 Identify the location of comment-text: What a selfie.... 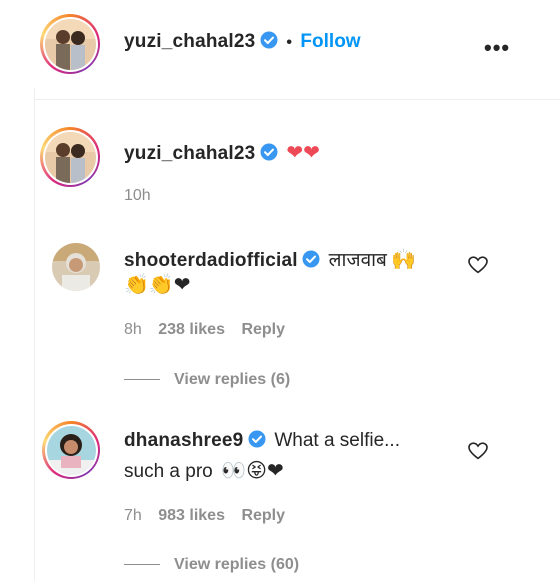
(337, 440).